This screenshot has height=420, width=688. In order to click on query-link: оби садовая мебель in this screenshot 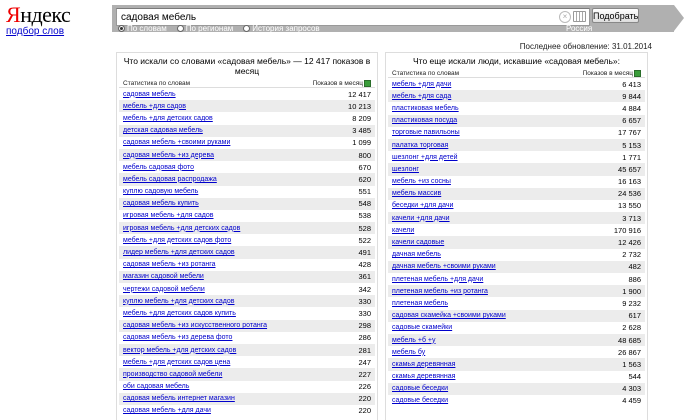, I will do `click(156, 386)`.